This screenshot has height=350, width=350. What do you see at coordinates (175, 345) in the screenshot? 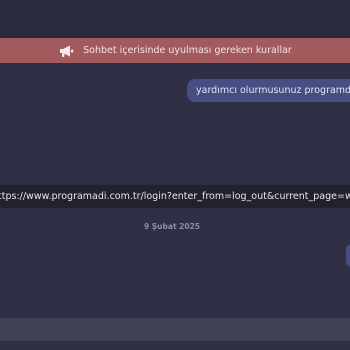
I see `bottom-strip` at bounding box center [175, 345].